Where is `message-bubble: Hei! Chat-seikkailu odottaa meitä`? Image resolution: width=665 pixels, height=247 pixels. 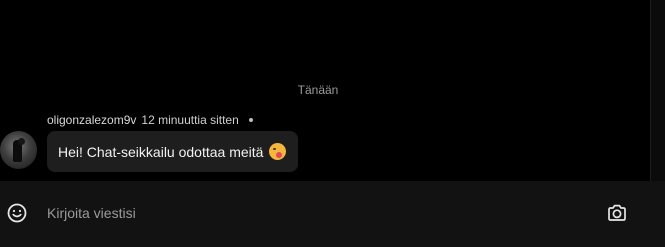 message-bubble: Hei! Chat-seikkailu odottaa meitä is located at coordinates (173, 151).